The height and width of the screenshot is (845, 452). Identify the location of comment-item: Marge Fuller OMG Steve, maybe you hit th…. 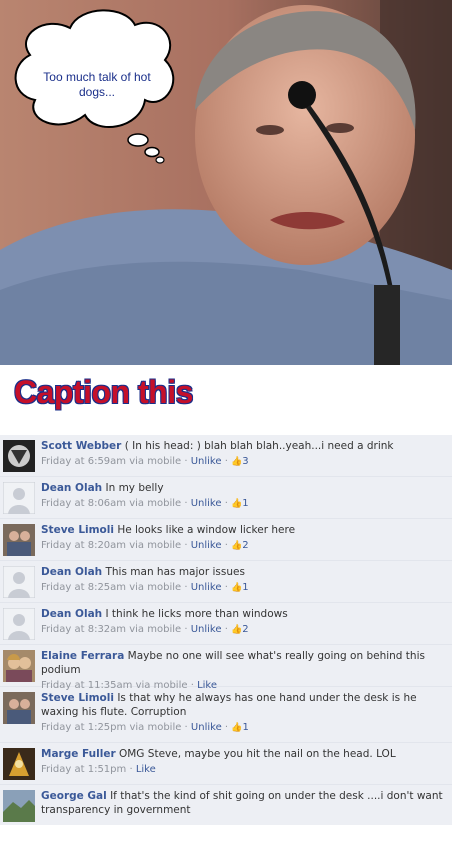
(226, 764).